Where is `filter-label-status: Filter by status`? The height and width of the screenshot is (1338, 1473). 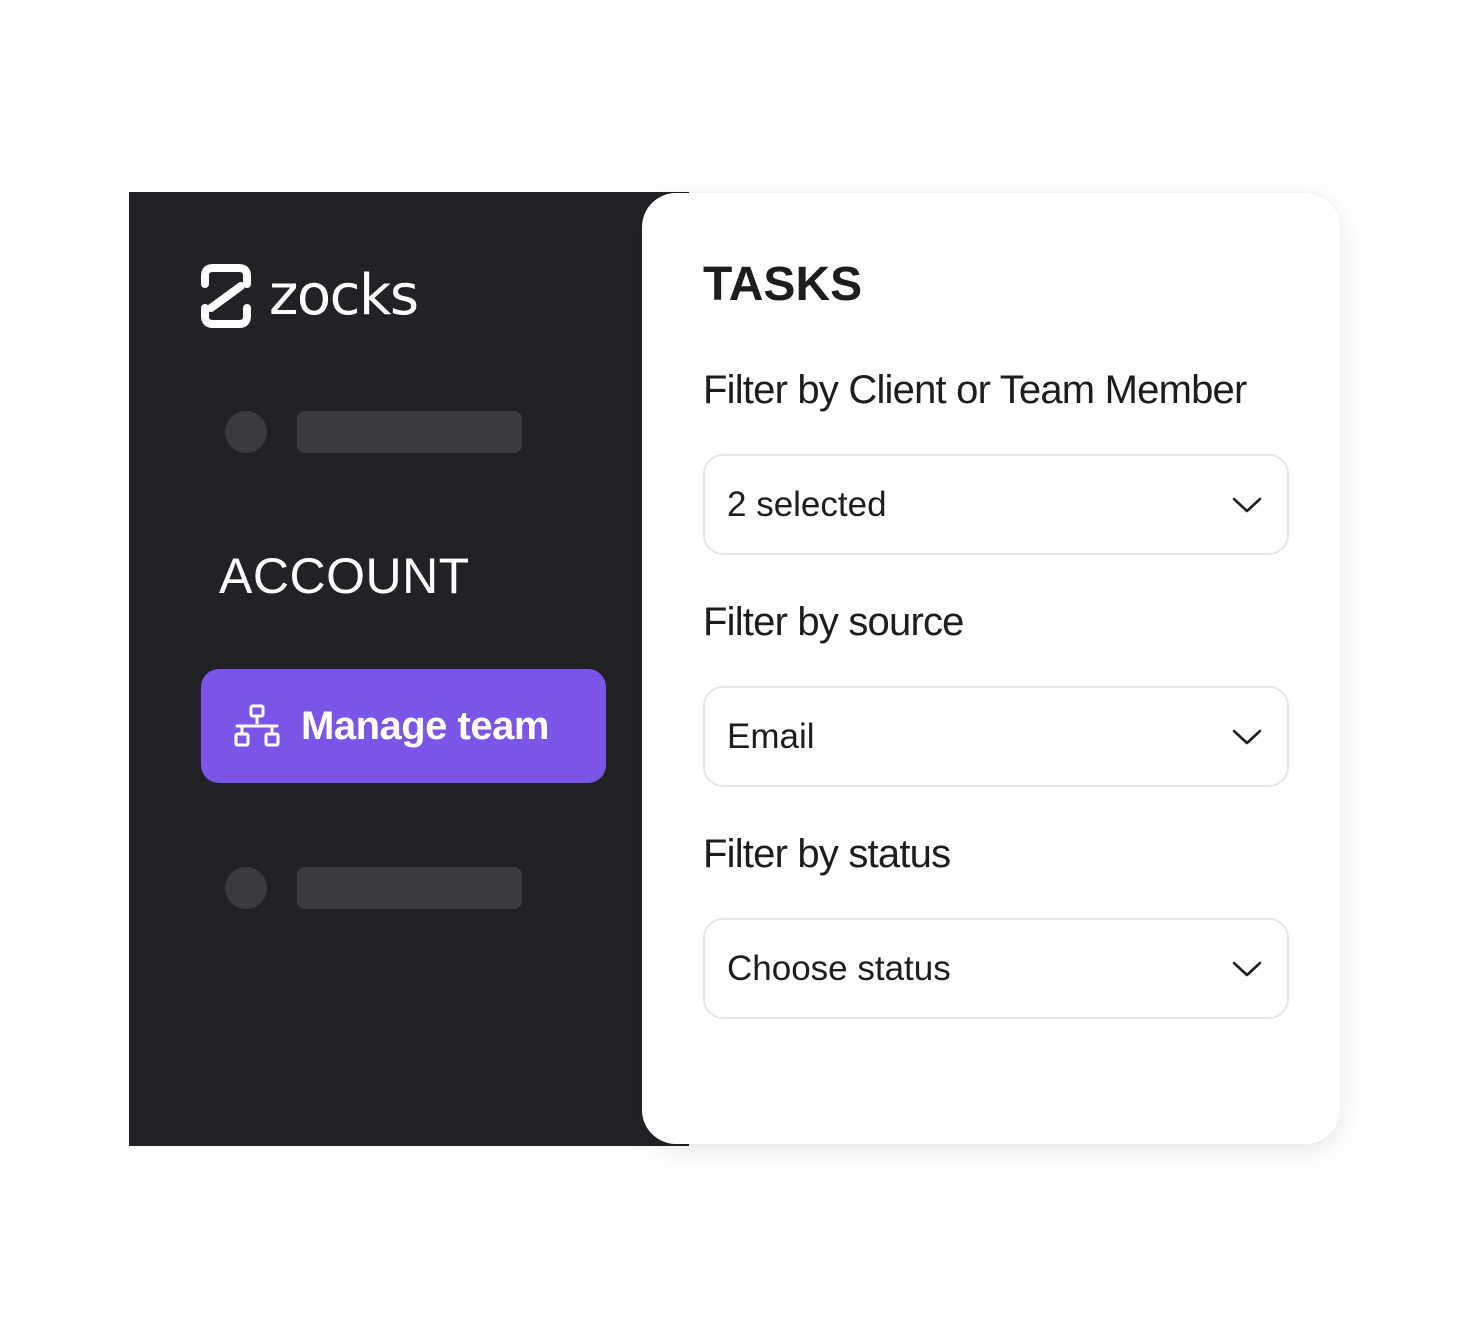 filter-label-status: Filter by status is located at coordinates (827, 854).